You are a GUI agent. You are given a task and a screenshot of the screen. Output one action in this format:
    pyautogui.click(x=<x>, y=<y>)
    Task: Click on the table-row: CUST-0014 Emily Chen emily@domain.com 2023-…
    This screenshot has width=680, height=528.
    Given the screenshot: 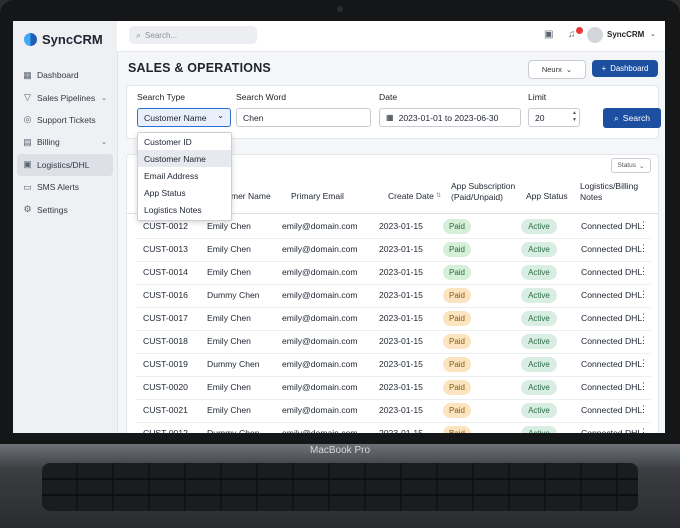 What is the action you would take?
    pyautogui.click(x=393, y=273)
    